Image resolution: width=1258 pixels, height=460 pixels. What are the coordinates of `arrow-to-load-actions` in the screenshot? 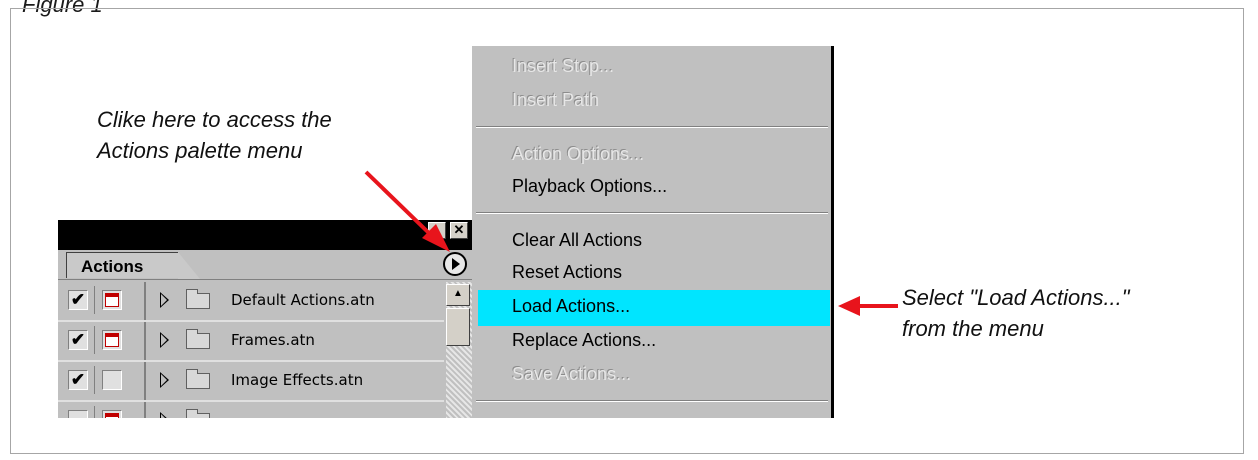 It's located at (868, 306).